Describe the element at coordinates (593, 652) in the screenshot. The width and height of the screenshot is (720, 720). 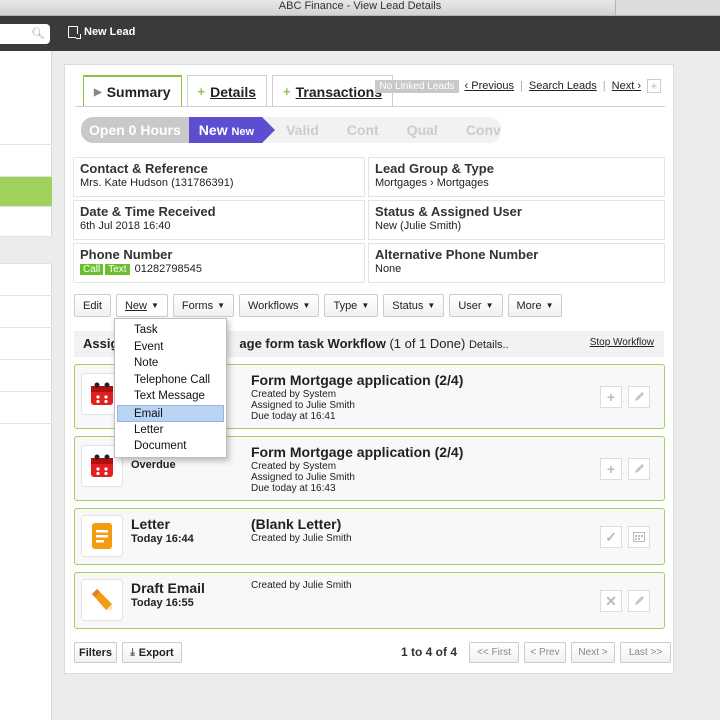
I see `next-page-button: Next >` at that location.